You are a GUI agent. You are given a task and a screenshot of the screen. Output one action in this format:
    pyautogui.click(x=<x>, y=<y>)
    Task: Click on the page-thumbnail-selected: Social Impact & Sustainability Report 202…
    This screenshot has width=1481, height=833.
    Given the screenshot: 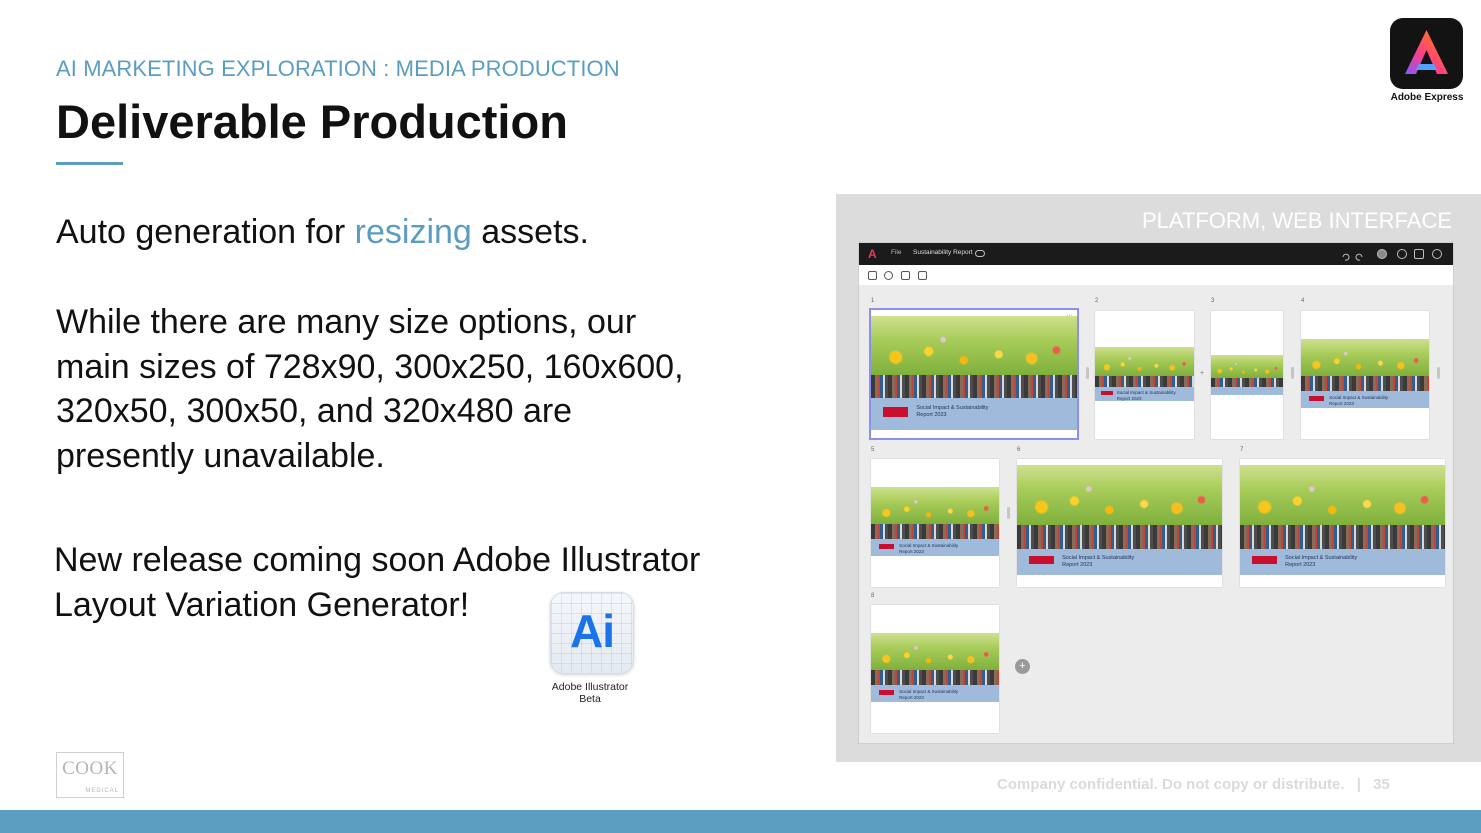 What is the action you would take?
    pyautogui.click(x=974, y=374)
    